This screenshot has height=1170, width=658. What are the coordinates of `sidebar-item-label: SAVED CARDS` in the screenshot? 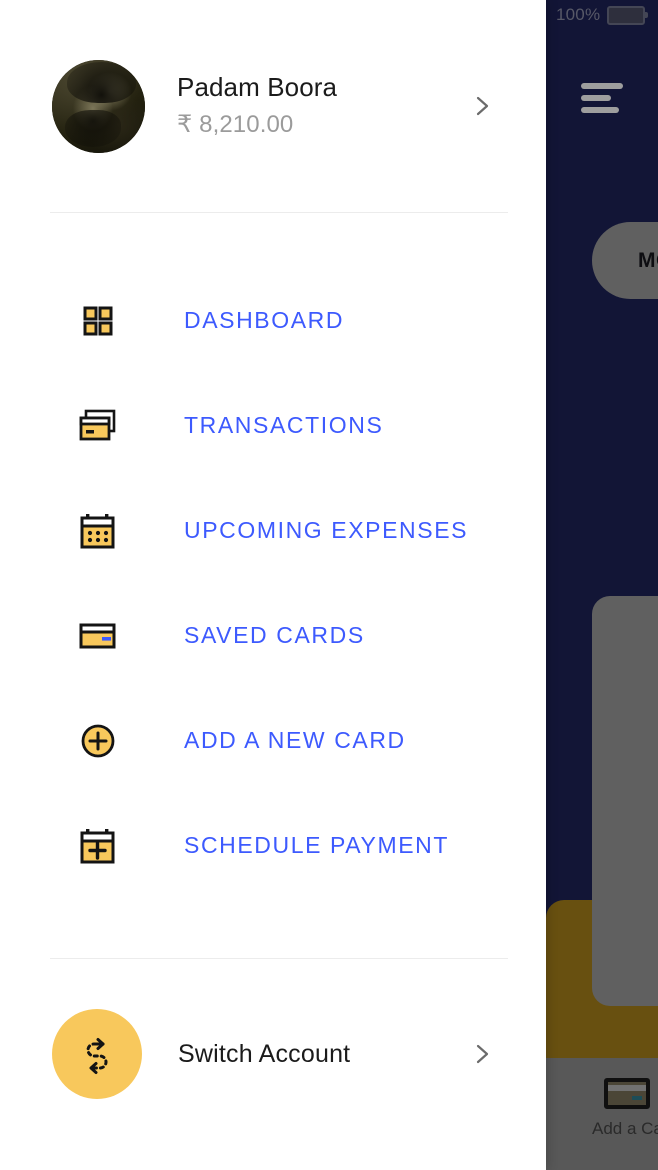 It's located at (274, 635).